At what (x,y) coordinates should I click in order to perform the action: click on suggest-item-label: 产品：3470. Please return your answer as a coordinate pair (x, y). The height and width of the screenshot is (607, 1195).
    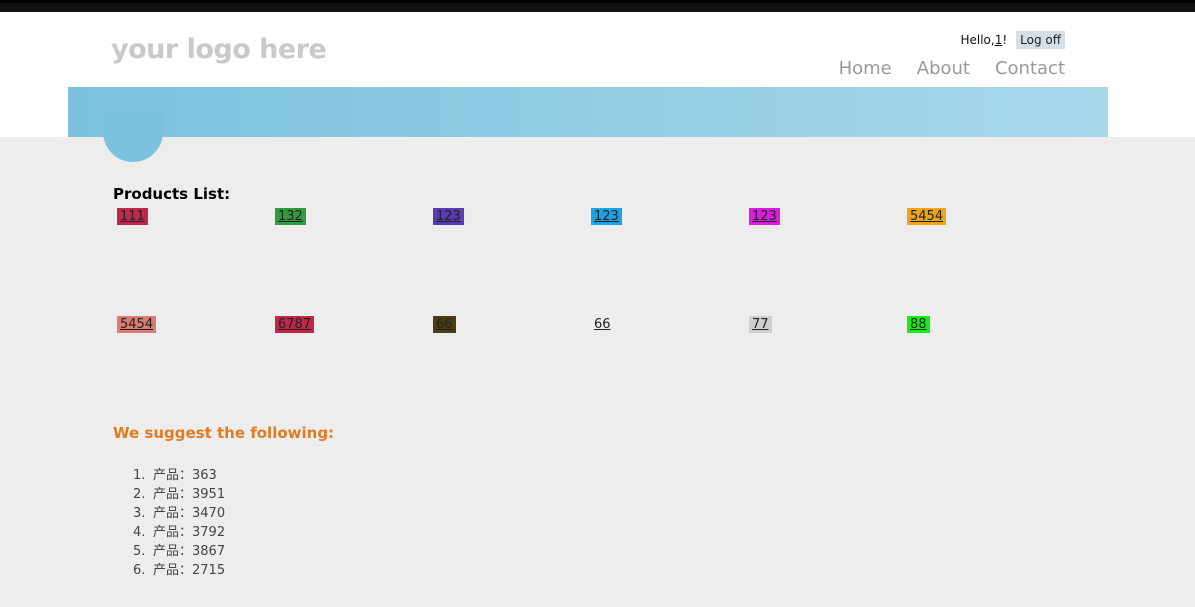
    Looking at the image, I should click on (189, 513).